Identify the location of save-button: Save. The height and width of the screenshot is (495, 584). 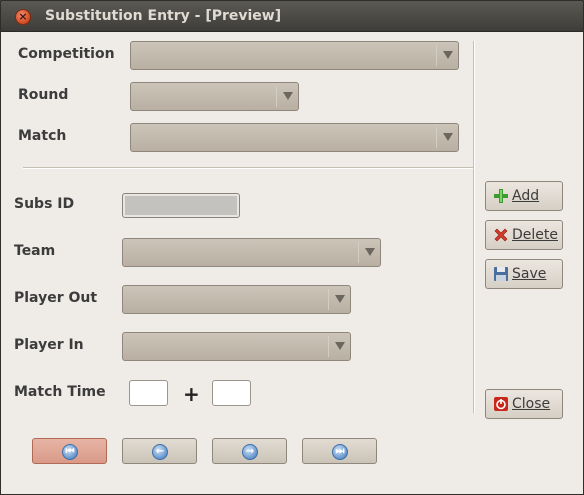
(524, 274).